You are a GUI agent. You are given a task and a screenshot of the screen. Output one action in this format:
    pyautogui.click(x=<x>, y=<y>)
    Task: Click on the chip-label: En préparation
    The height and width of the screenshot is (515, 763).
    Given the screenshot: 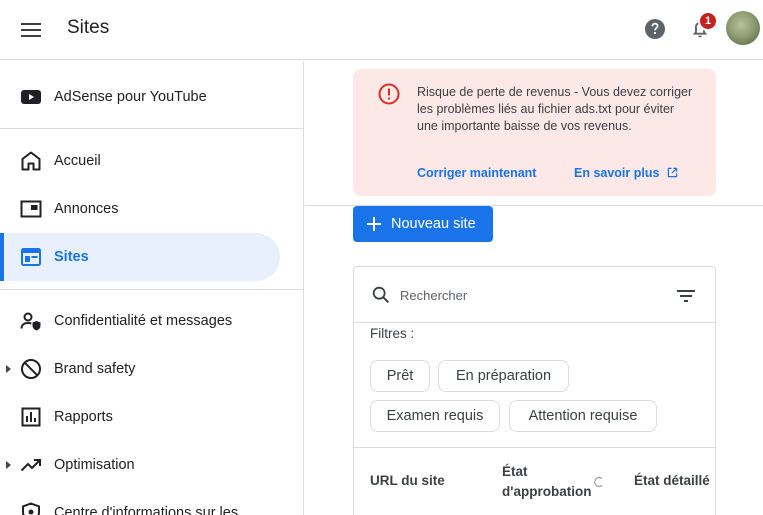 What is the action you would take?
    pyautogui.click(x=503, y=376)
    